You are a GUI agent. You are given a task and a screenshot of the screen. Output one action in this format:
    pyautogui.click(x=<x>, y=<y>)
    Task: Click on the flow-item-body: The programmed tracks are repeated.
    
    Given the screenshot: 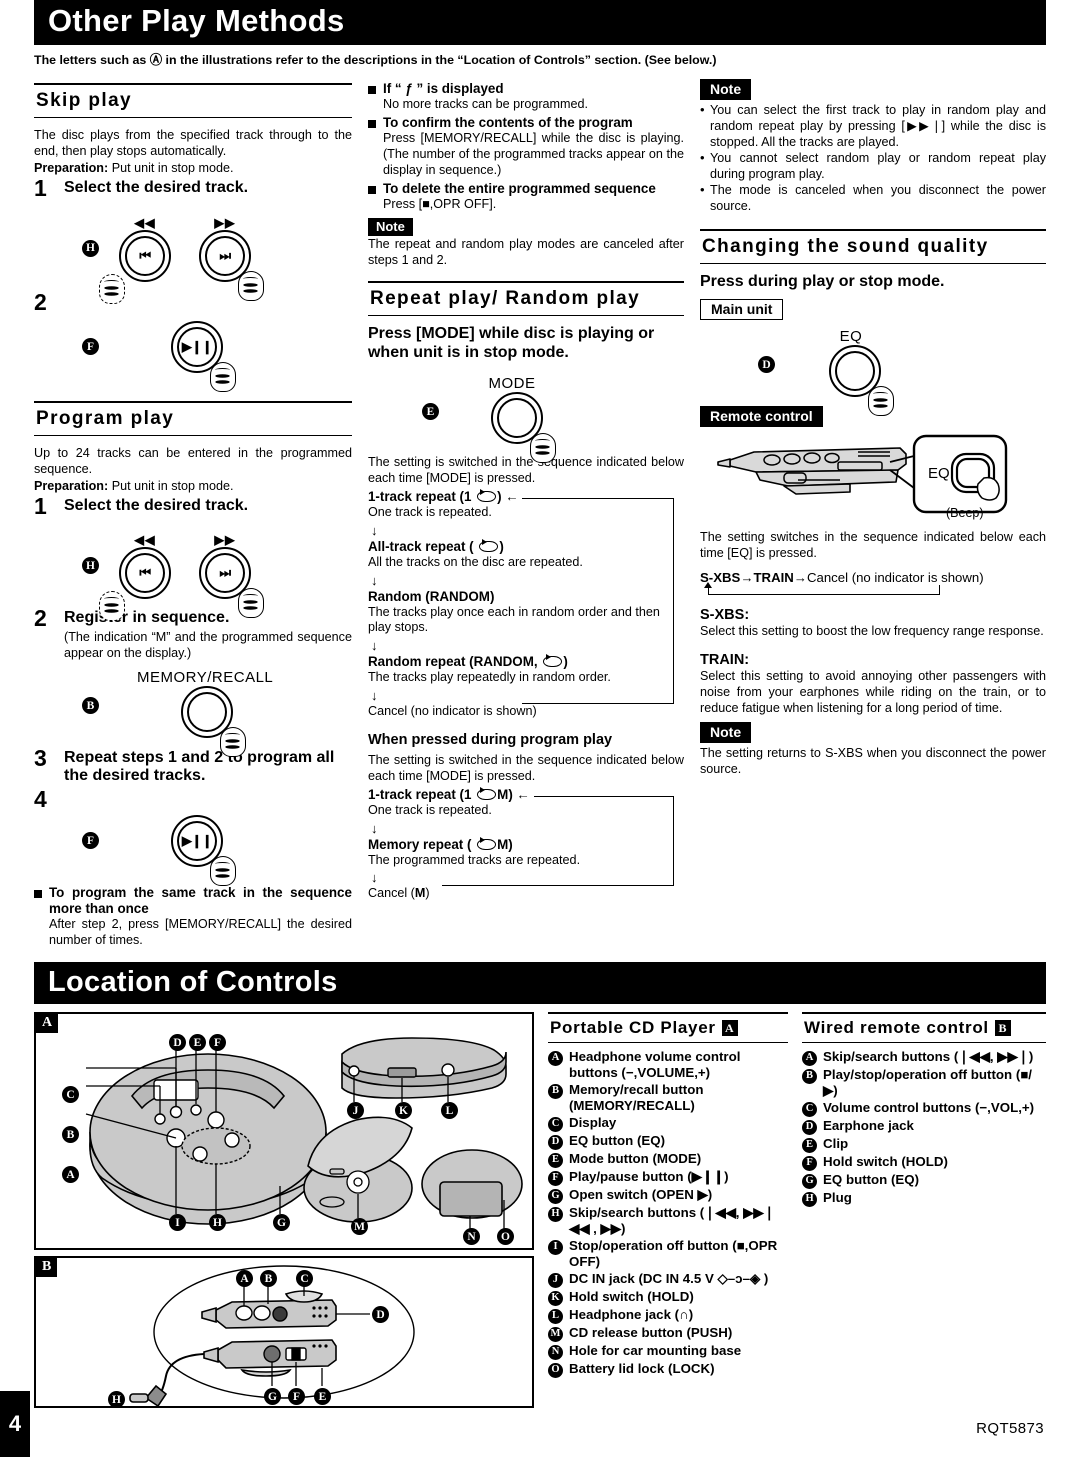 What is the action you would take?
    pyautogui.click(x=474, y=859)
    